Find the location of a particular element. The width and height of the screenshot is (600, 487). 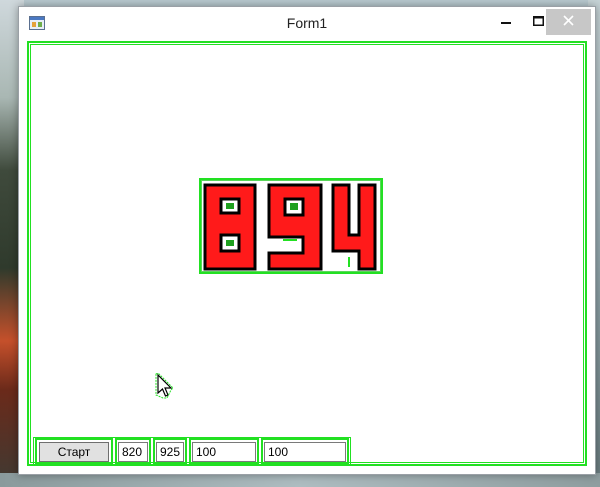

desktop-background-bottom is located at coordinates (300, 480).